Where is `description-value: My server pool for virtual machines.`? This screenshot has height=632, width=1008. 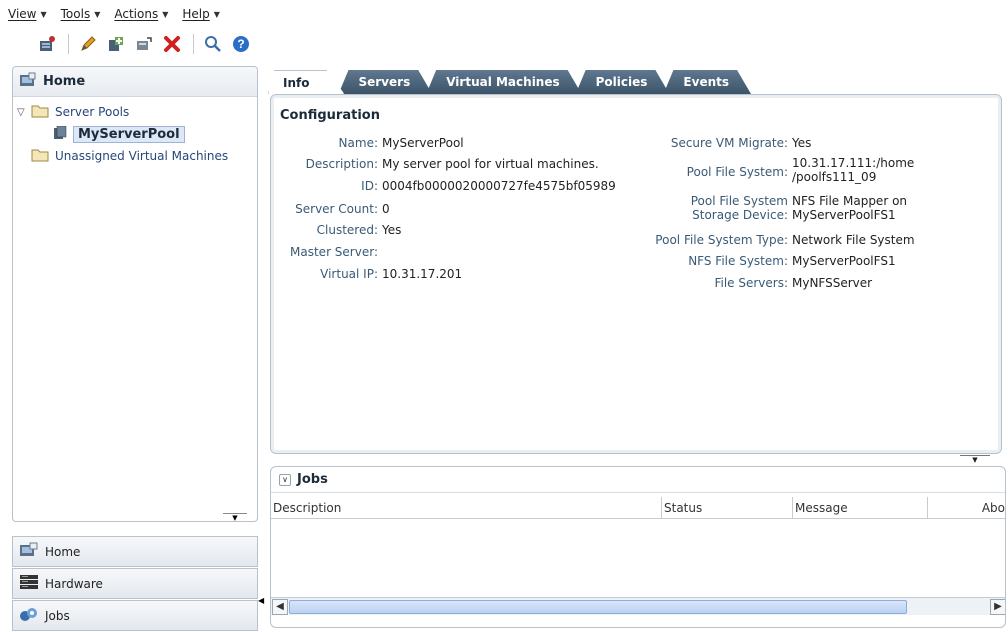
description-value: My server pool for virtual machines. is located at coordinates (490, 164).